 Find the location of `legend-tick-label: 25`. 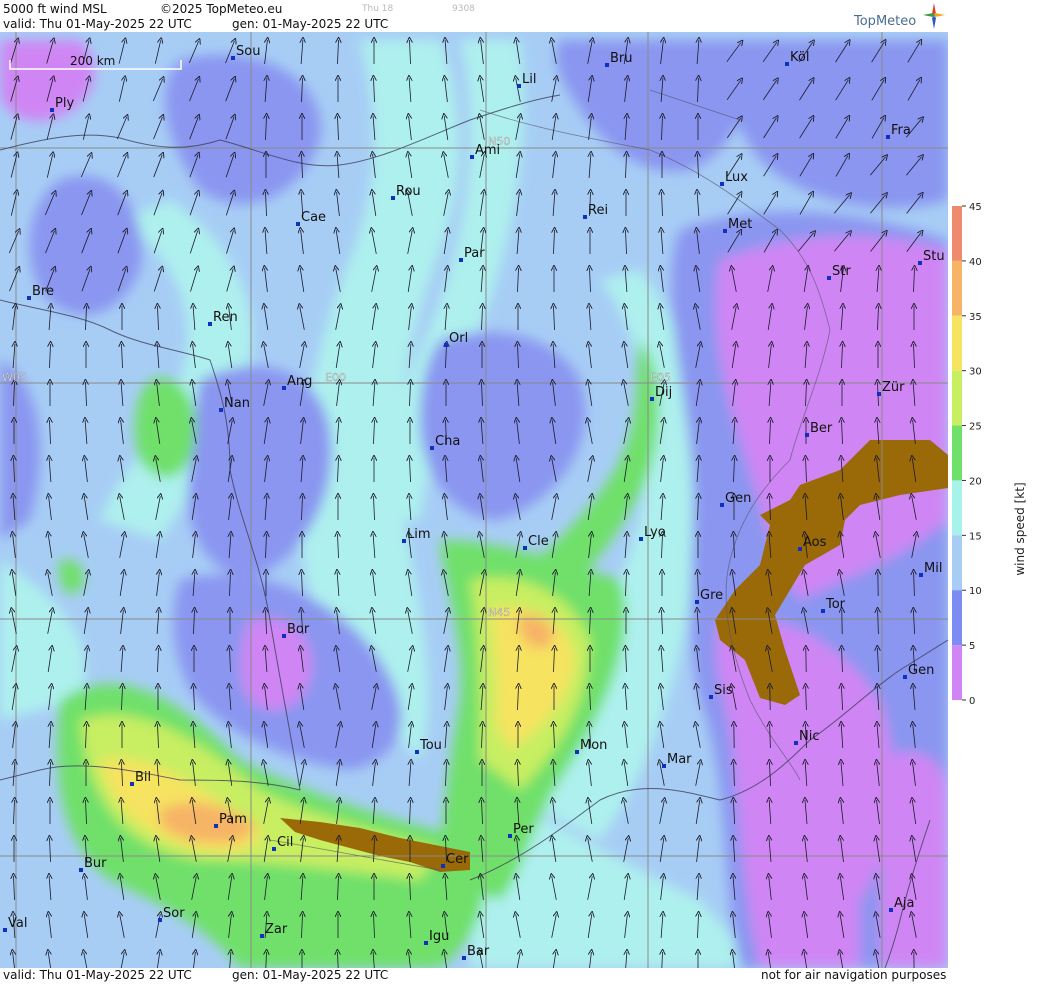

legend-tick-label: 25 is located at coordinates (975, 427).